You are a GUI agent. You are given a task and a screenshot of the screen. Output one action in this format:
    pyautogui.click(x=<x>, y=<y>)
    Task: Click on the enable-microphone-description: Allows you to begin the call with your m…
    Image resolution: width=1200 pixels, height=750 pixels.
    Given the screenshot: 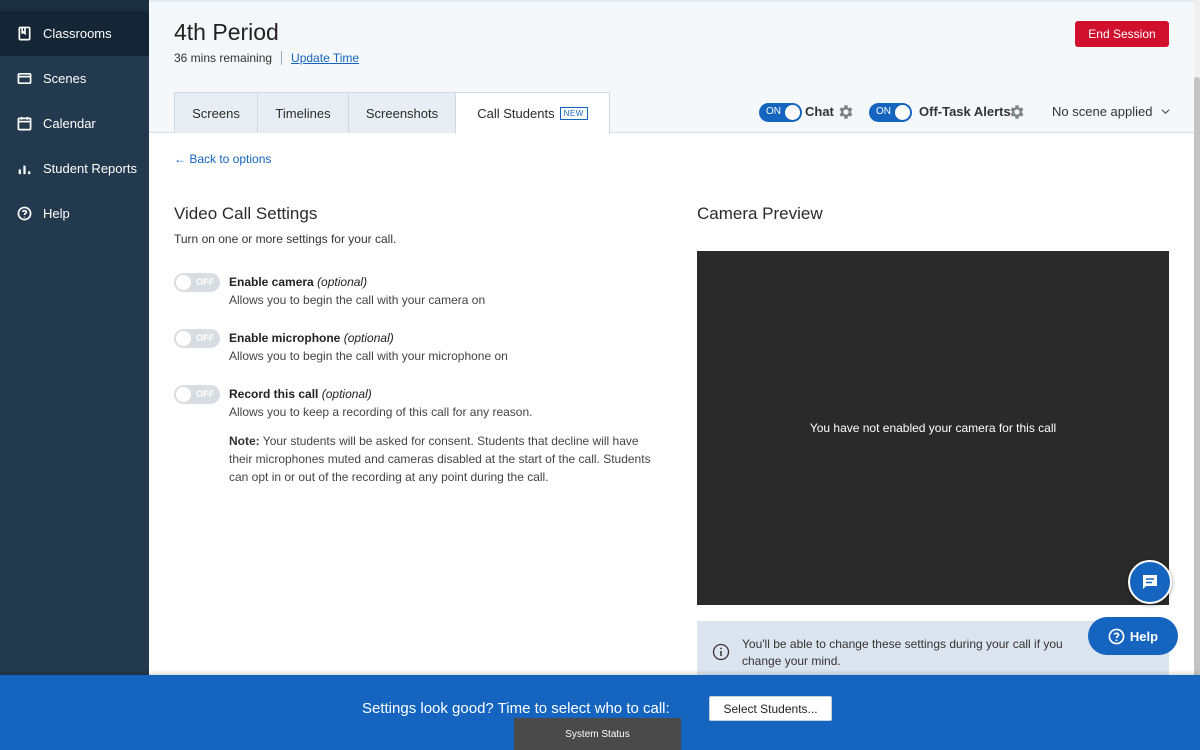 What is the action you would take?
    pyautogui.click(x=368, y=356)
    